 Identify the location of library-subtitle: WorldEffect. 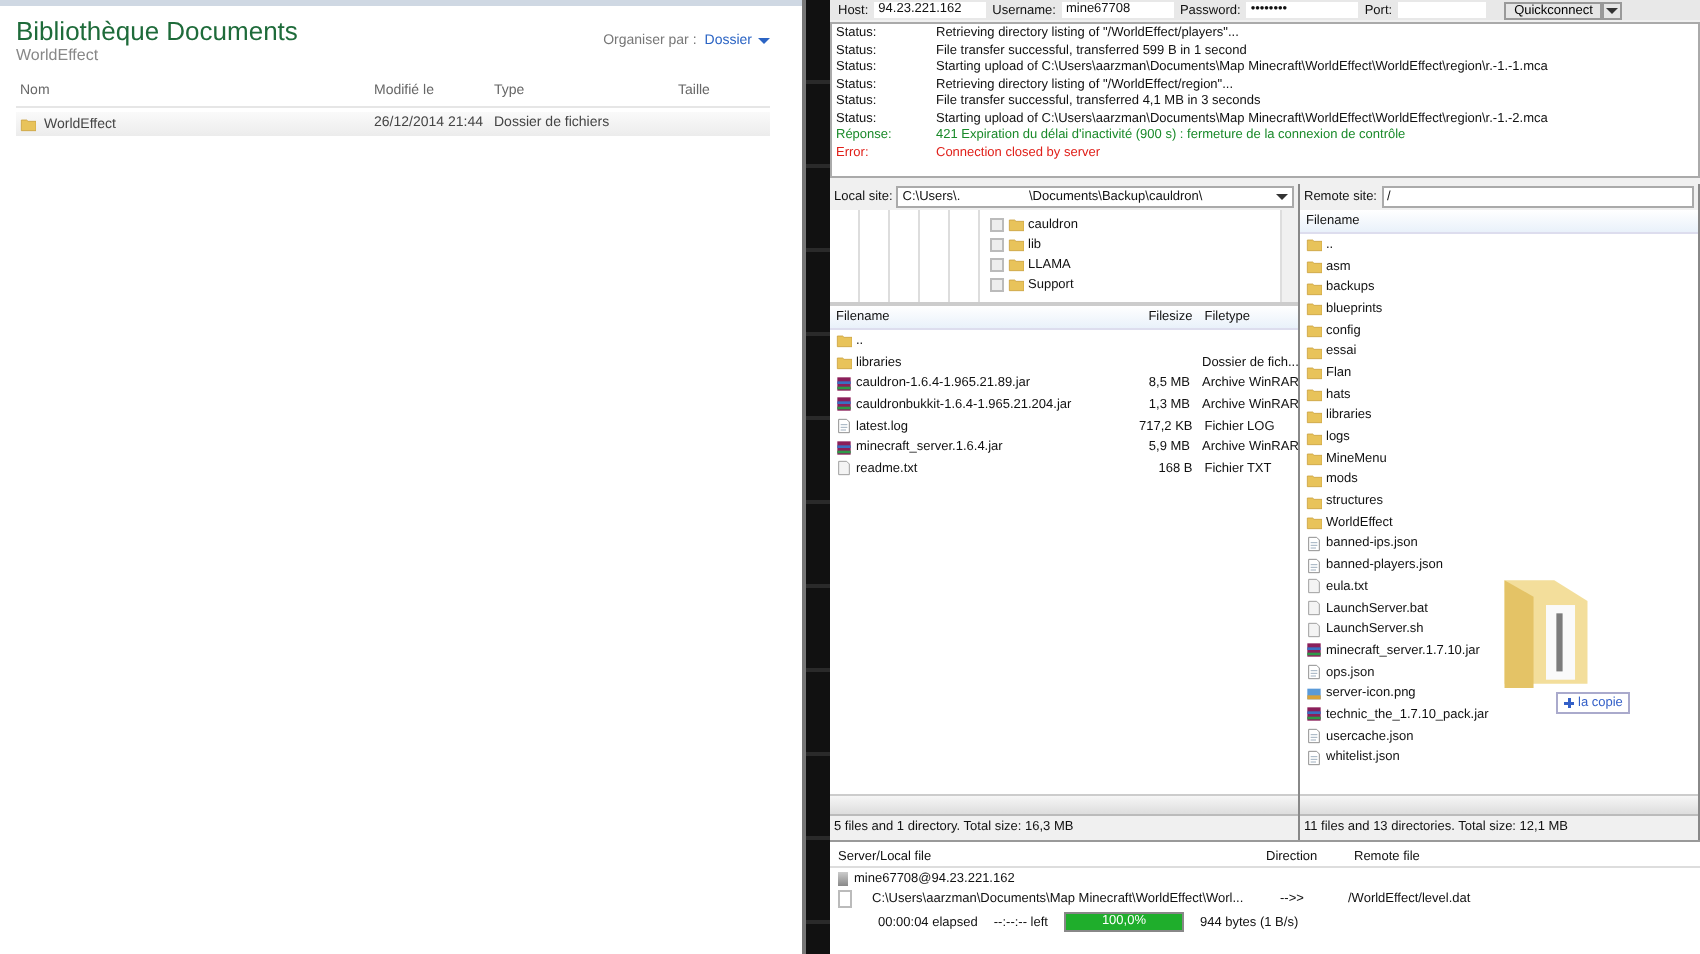
(58, 55).